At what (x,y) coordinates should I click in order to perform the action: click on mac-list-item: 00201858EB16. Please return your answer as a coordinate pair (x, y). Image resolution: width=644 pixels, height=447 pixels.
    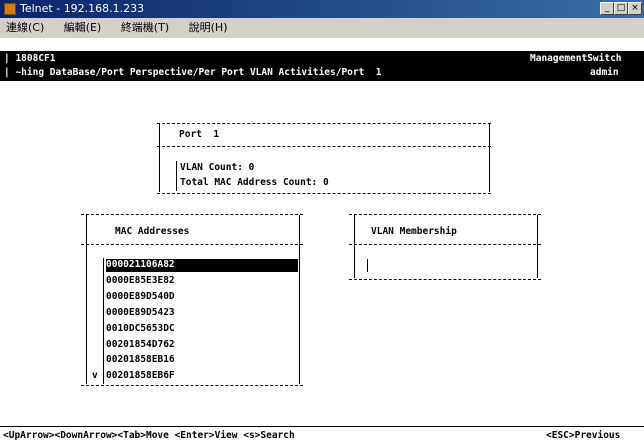
    Looking at the image, I should click on (140, 360).